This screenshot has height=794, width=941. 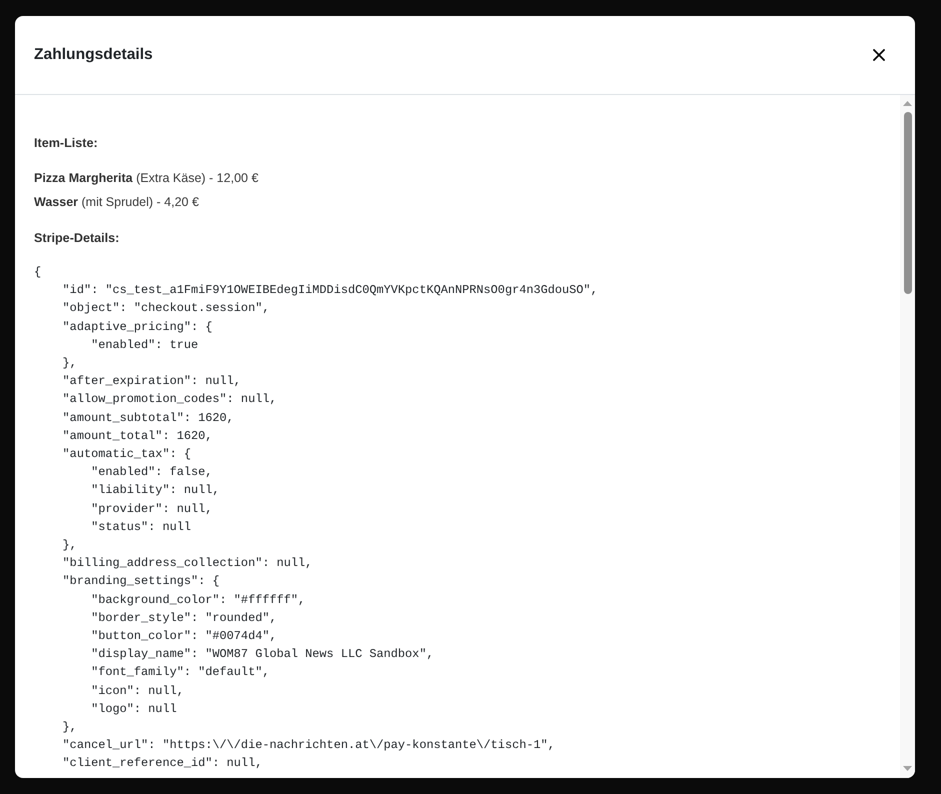 I want to click on scroll-down-icon, so click(x=907, y=768).